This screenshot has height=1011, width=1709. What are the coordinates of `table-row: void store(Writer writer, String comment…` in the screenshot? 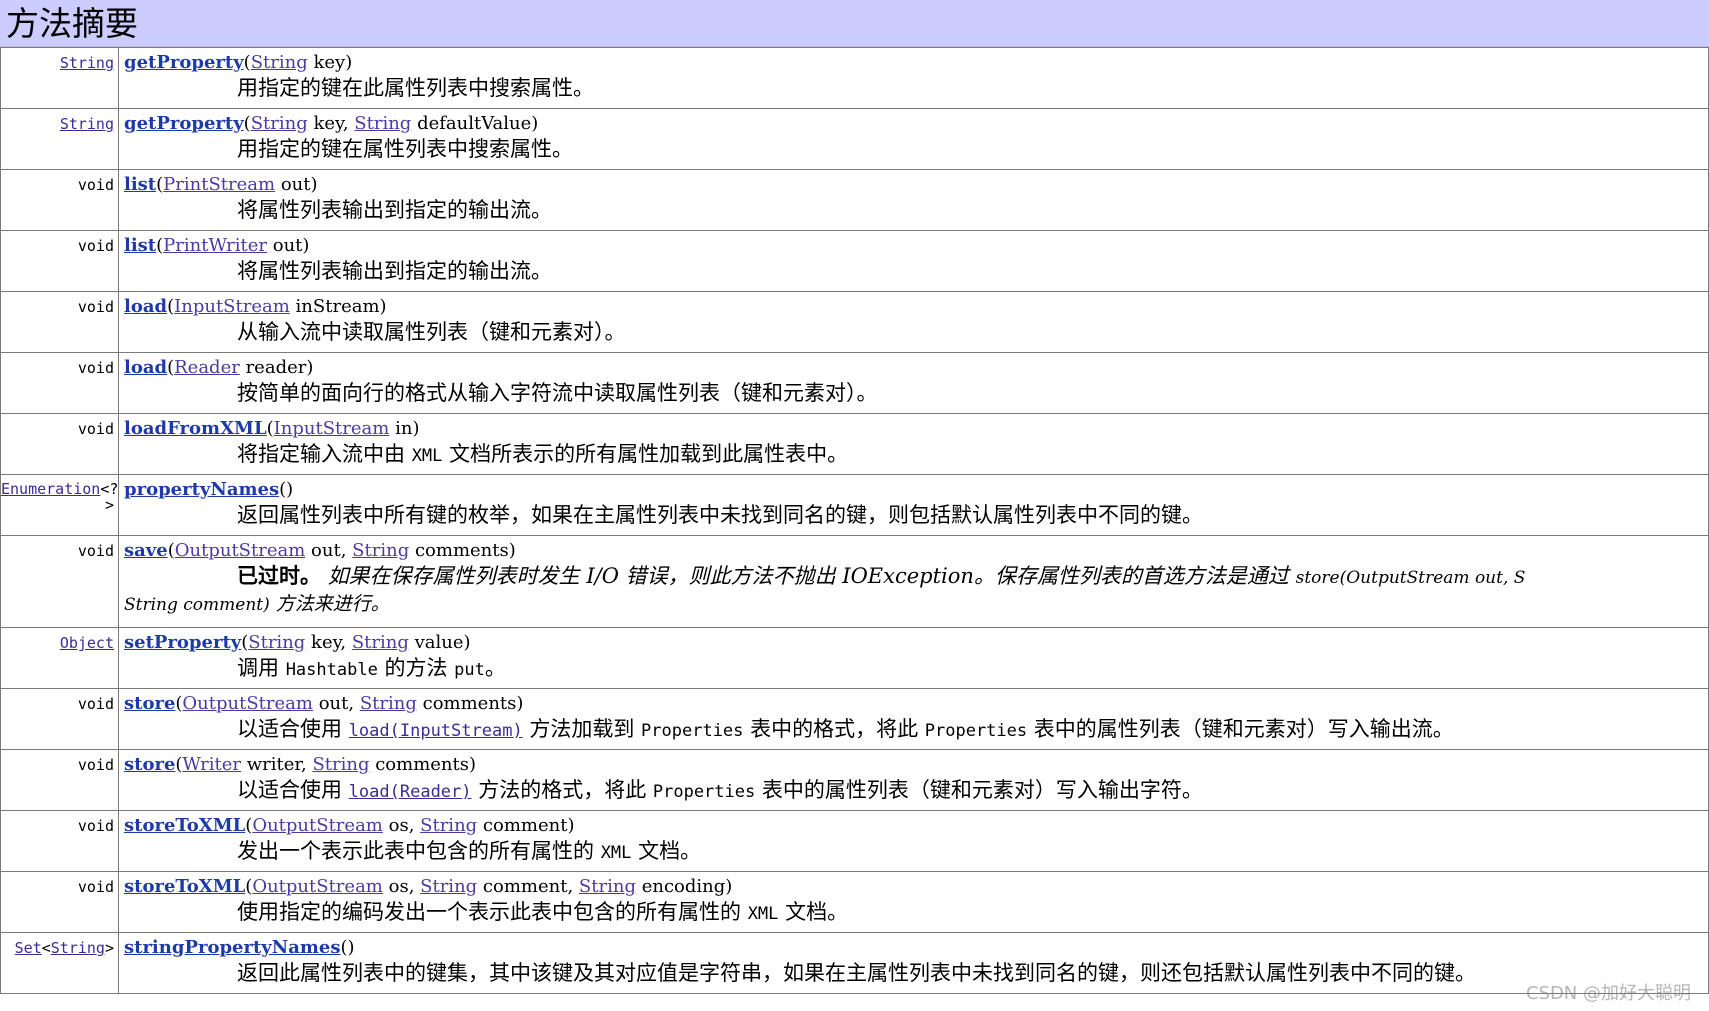 It's located at (854, 780).